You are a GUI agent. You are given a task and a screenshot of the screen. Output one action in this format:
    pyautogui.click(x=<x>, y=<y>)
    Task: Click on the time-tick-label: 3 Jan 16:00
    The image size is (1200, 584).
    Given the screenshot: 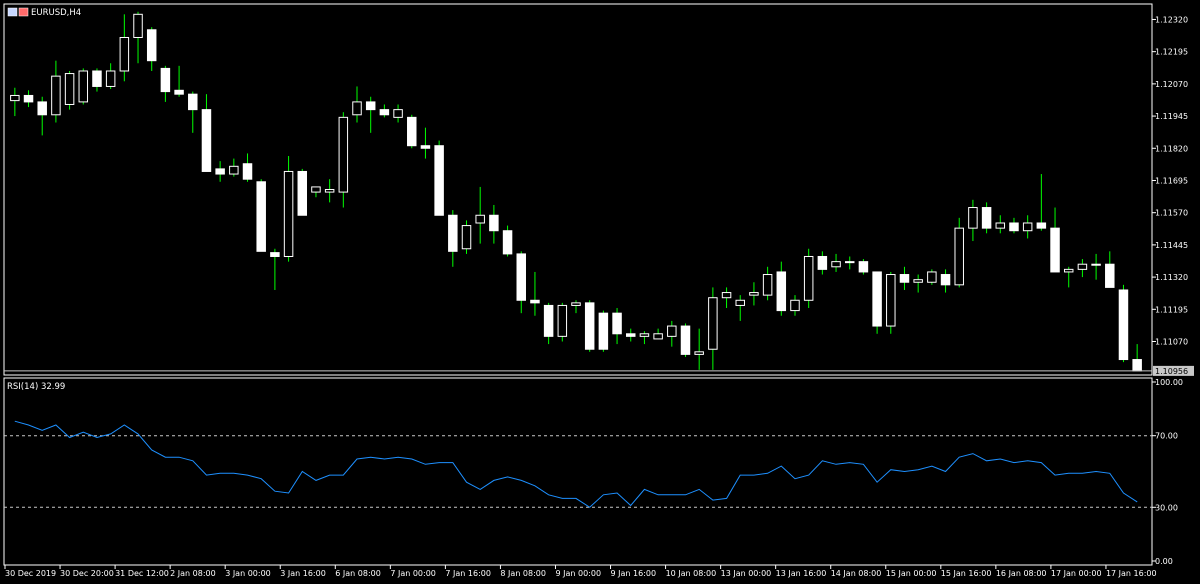 What is the action you would take?
    pyautogui.click(x=303, y=573)
    